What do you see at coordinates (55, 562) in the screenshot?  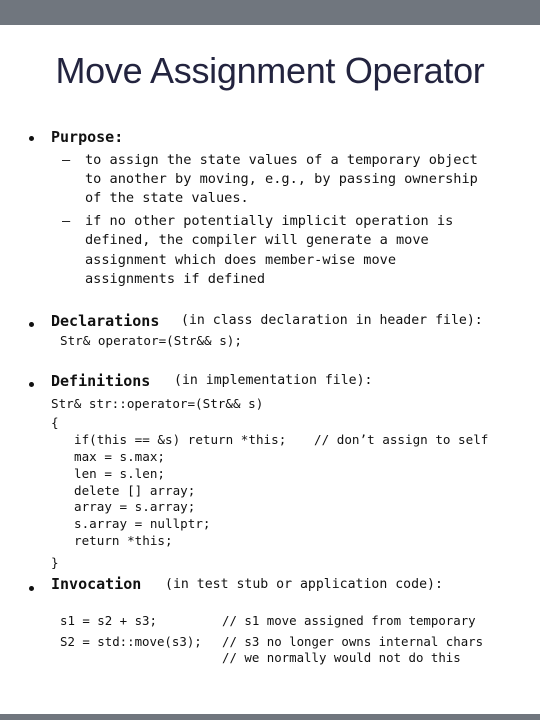 I see `definitions-close-brace: }` at bounding box center [55, 562].